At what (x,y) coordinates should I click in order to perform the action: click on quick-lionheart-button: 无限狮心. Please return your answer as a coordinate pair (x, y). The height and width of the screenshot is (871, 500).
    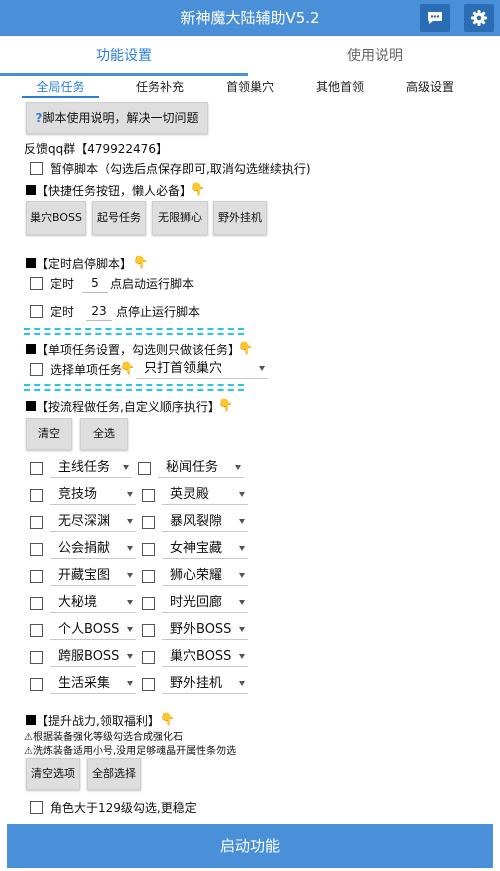
    Looking at the image, I should click on (180, 218).